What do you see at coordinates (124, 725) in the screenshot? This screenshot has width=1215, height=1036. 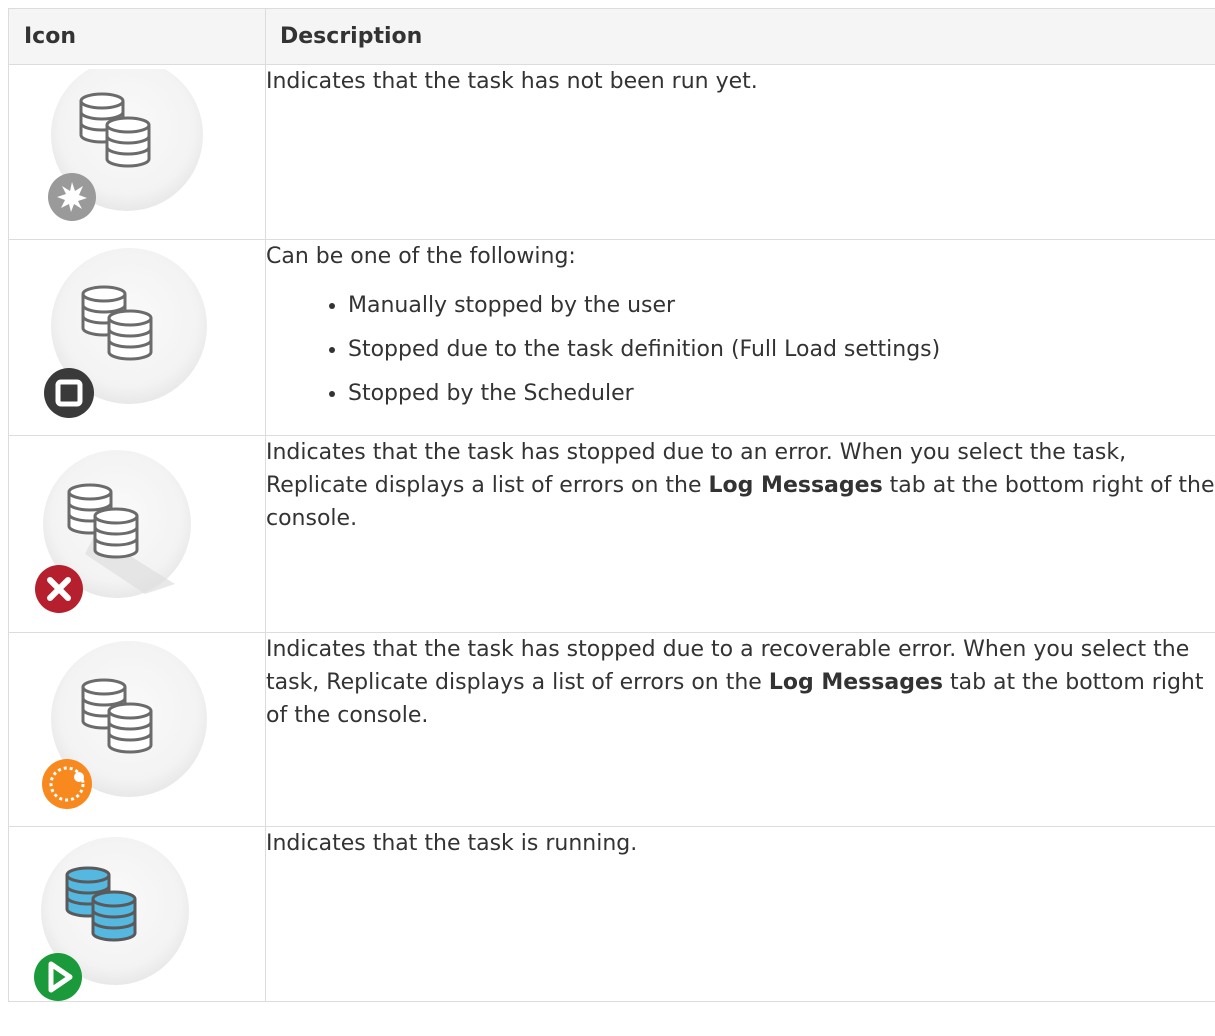 I see `recoverable-error-task-icon` at bounding box center [124, 725].